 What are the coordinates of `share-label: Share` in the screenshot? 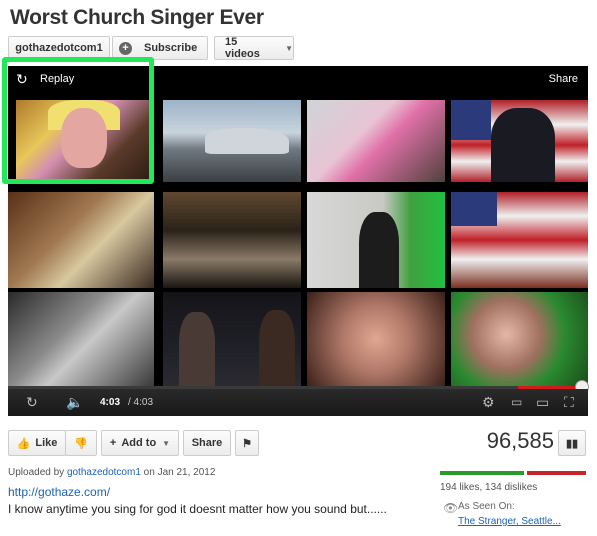 It's located at (207, 443).